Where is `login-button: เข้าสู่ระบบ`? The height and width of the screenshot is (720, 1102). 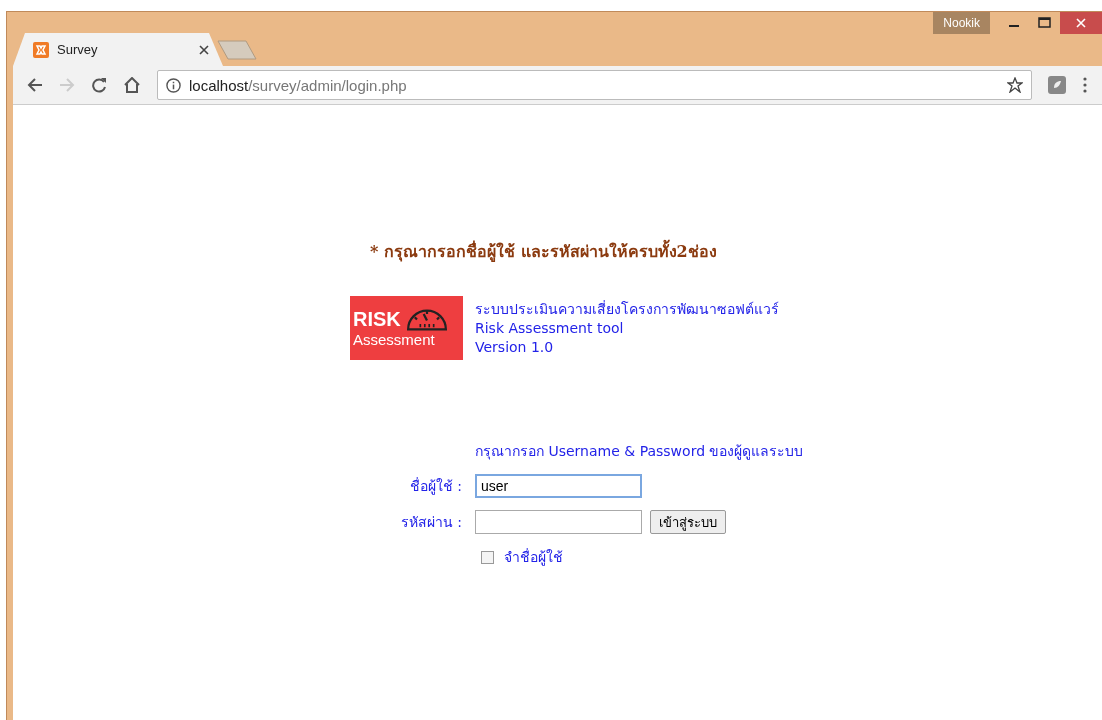 login-button: เข้าสู่ระบบ is located at coordinates (688, 522).